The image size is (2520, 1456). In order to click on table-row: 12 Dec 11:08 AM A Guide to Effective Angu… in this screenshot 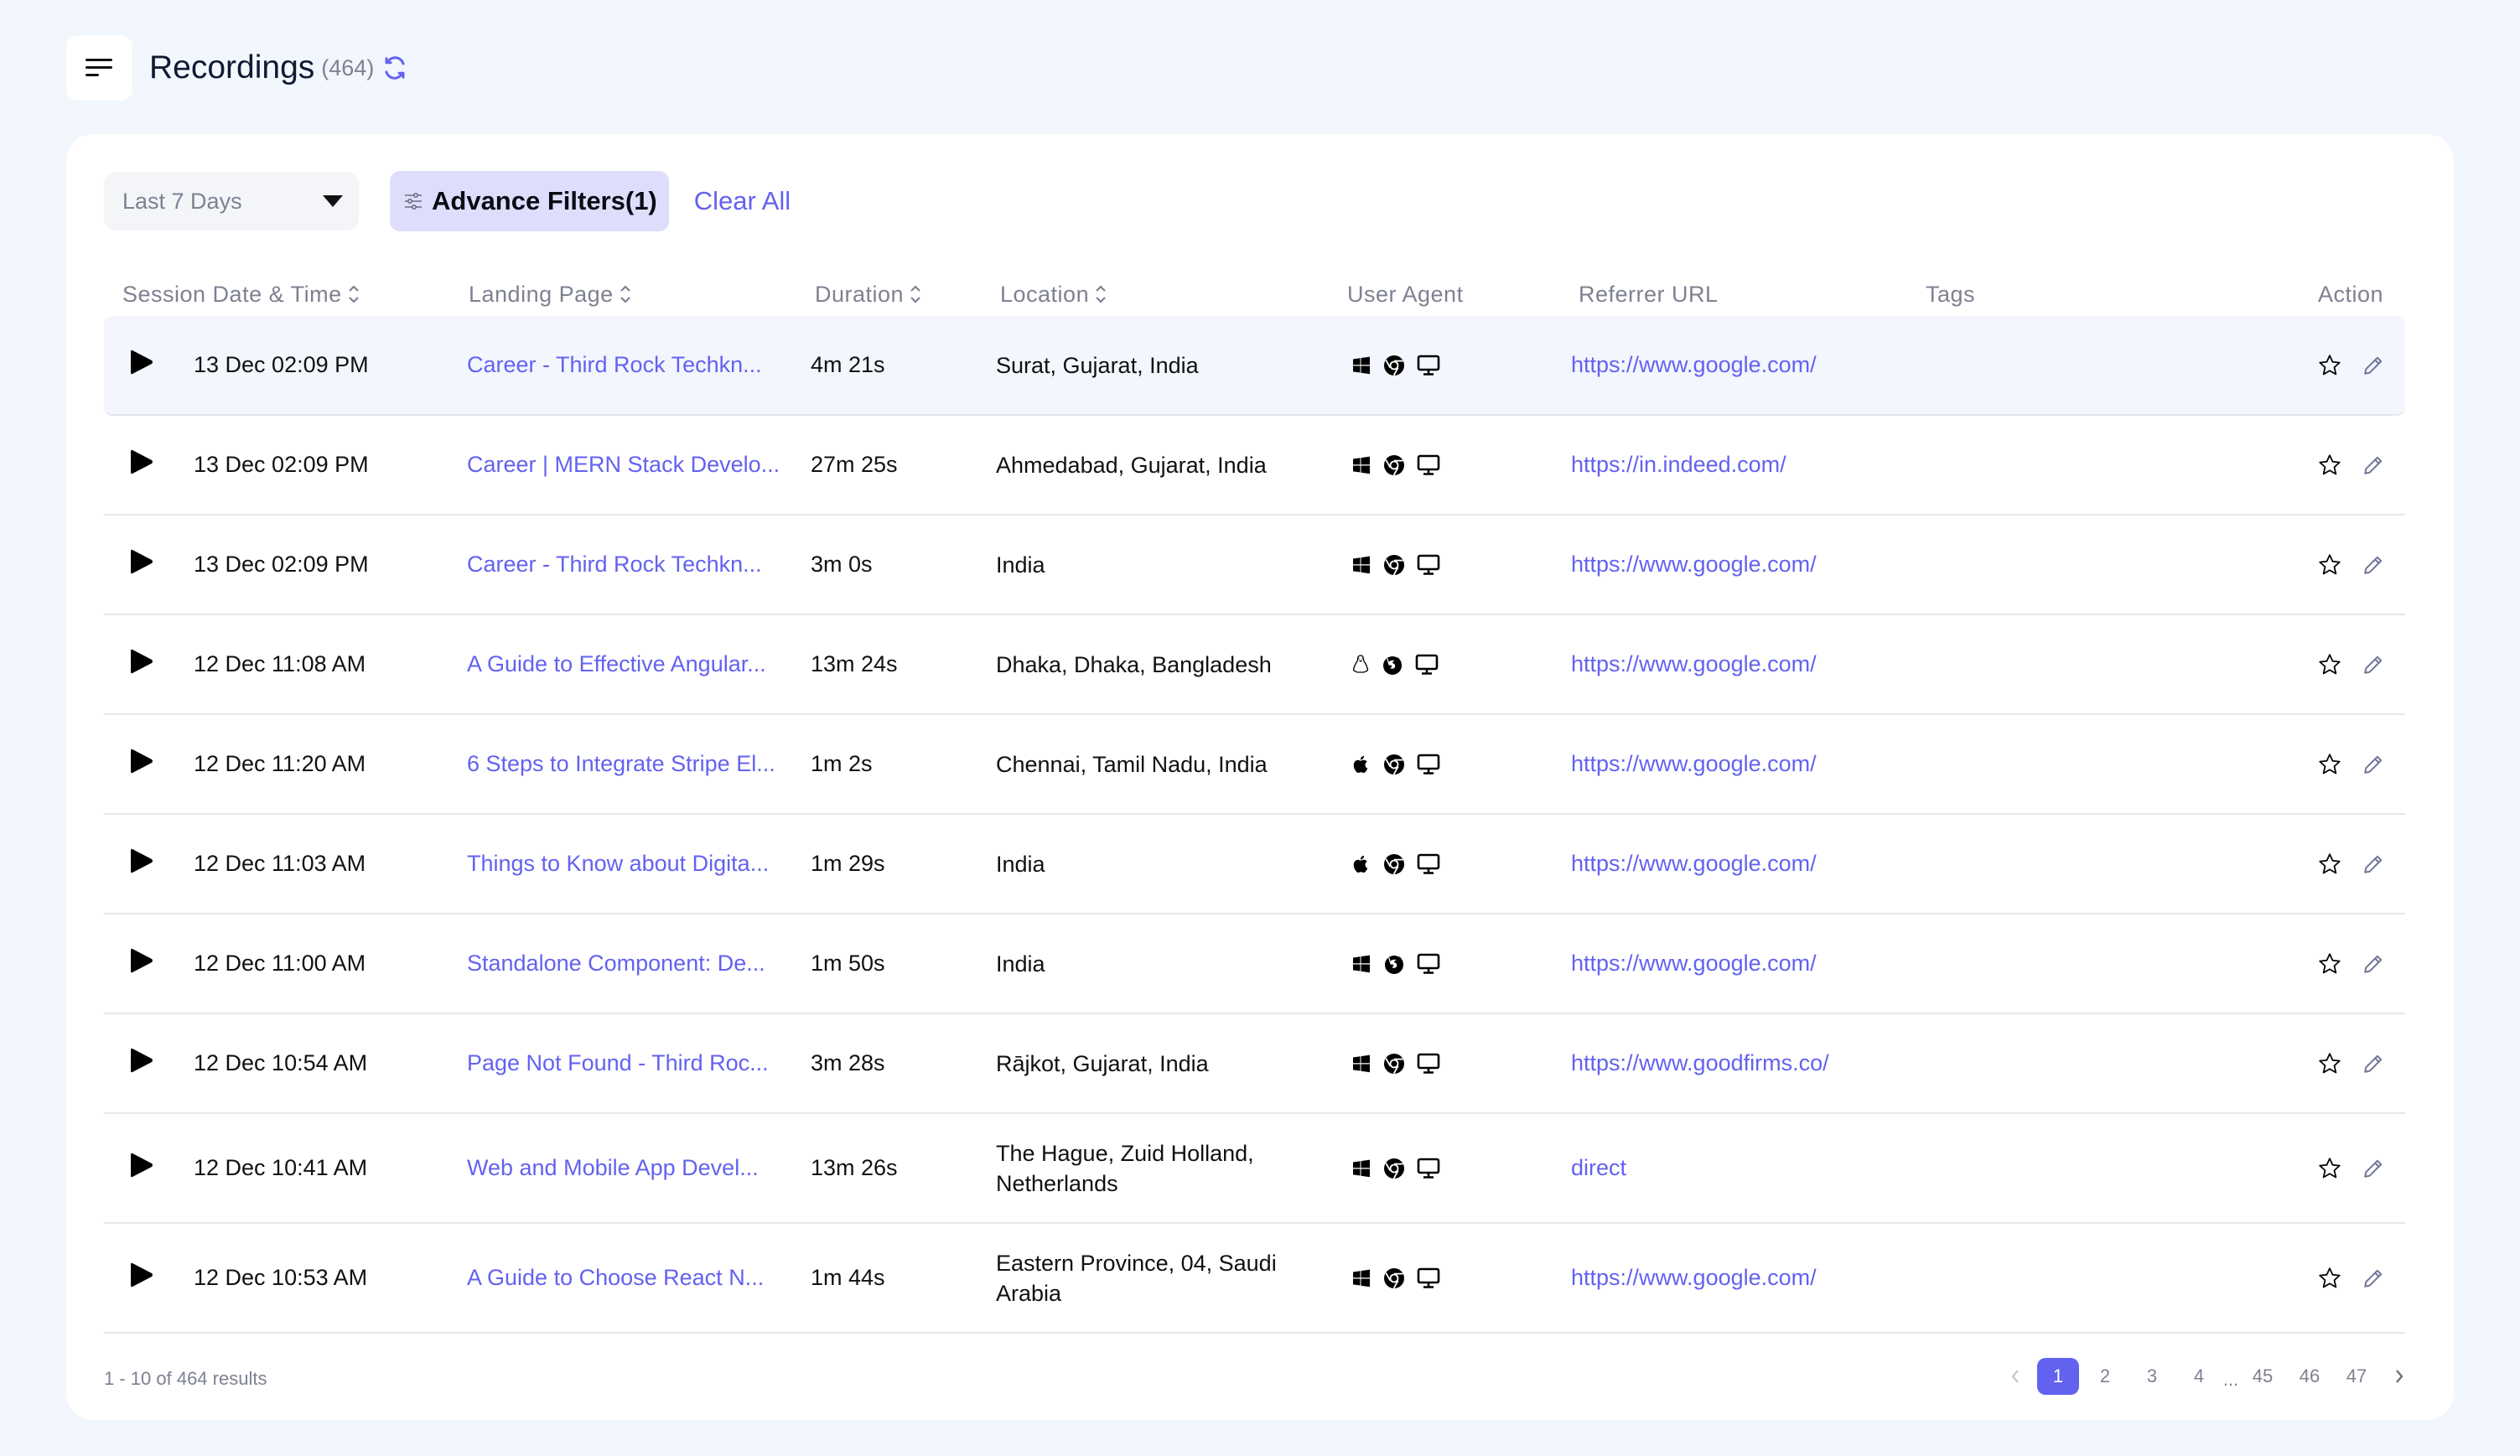, I will do `click(1254, 665)`.